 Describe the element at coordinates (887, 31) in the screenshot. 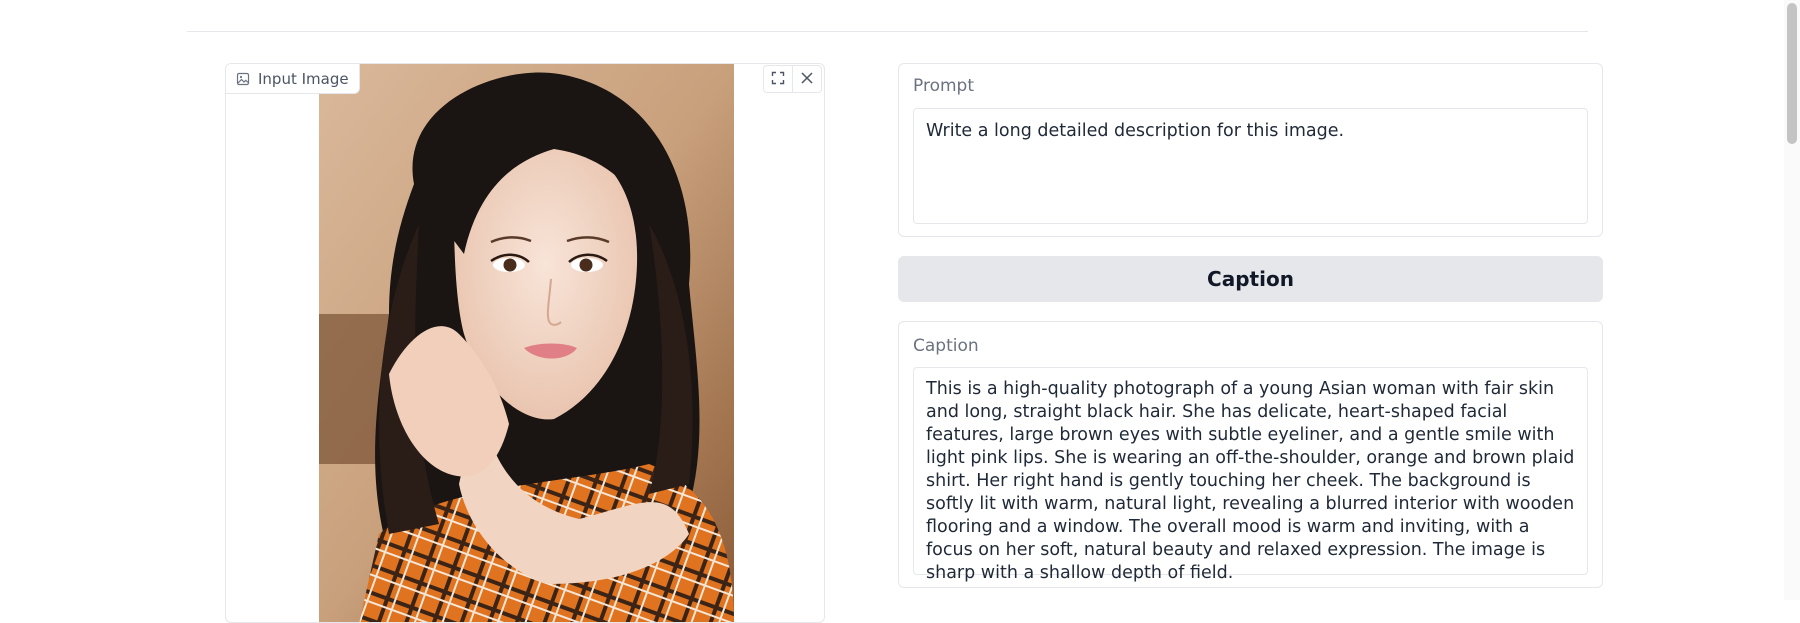

I see `top-divider` at that location.